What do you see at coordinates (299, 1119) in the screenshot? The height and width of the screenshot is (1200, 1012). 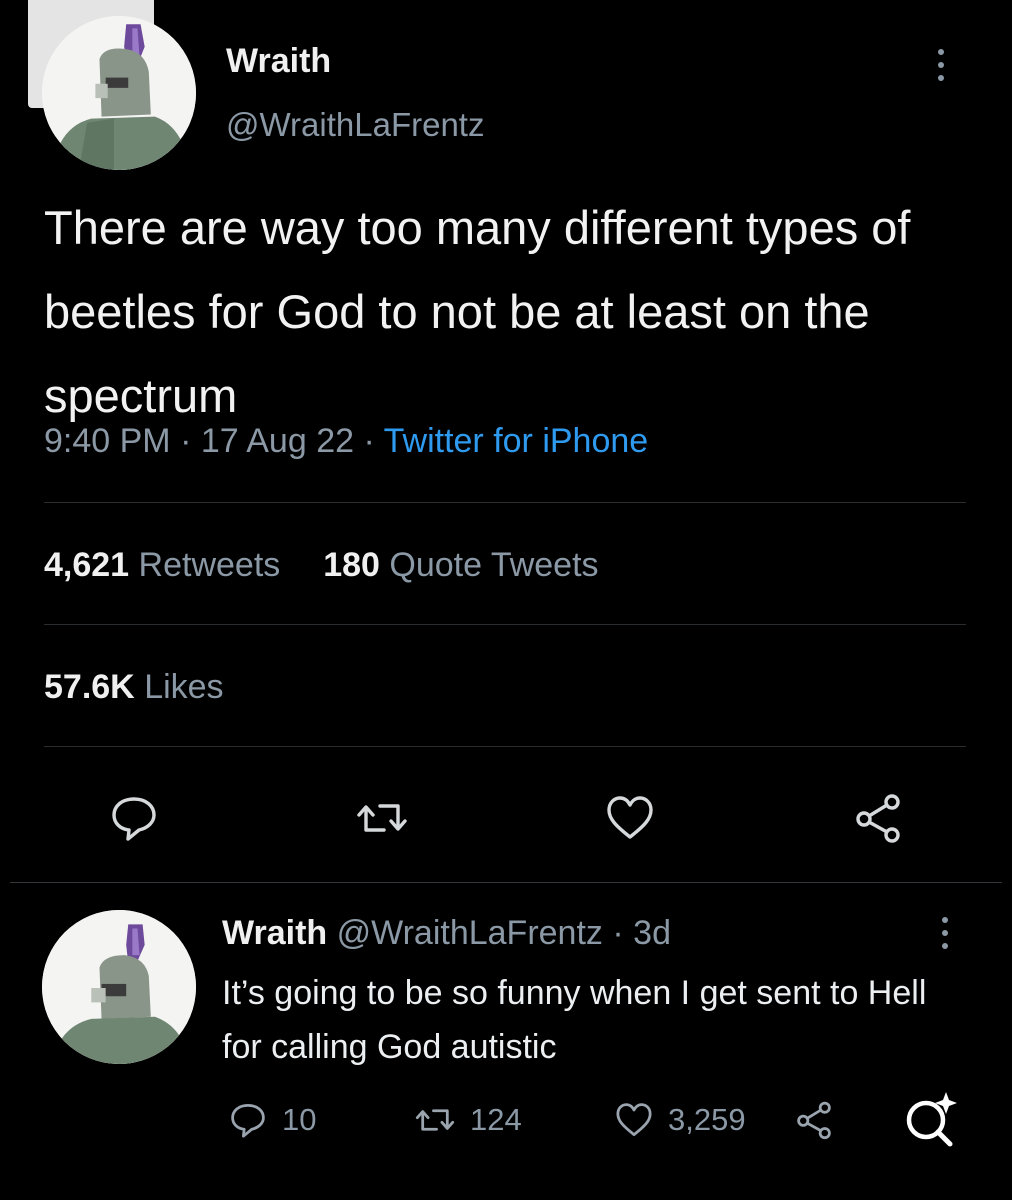 I see `reply-comment-count: 10` at bounding box center [299, 1119].